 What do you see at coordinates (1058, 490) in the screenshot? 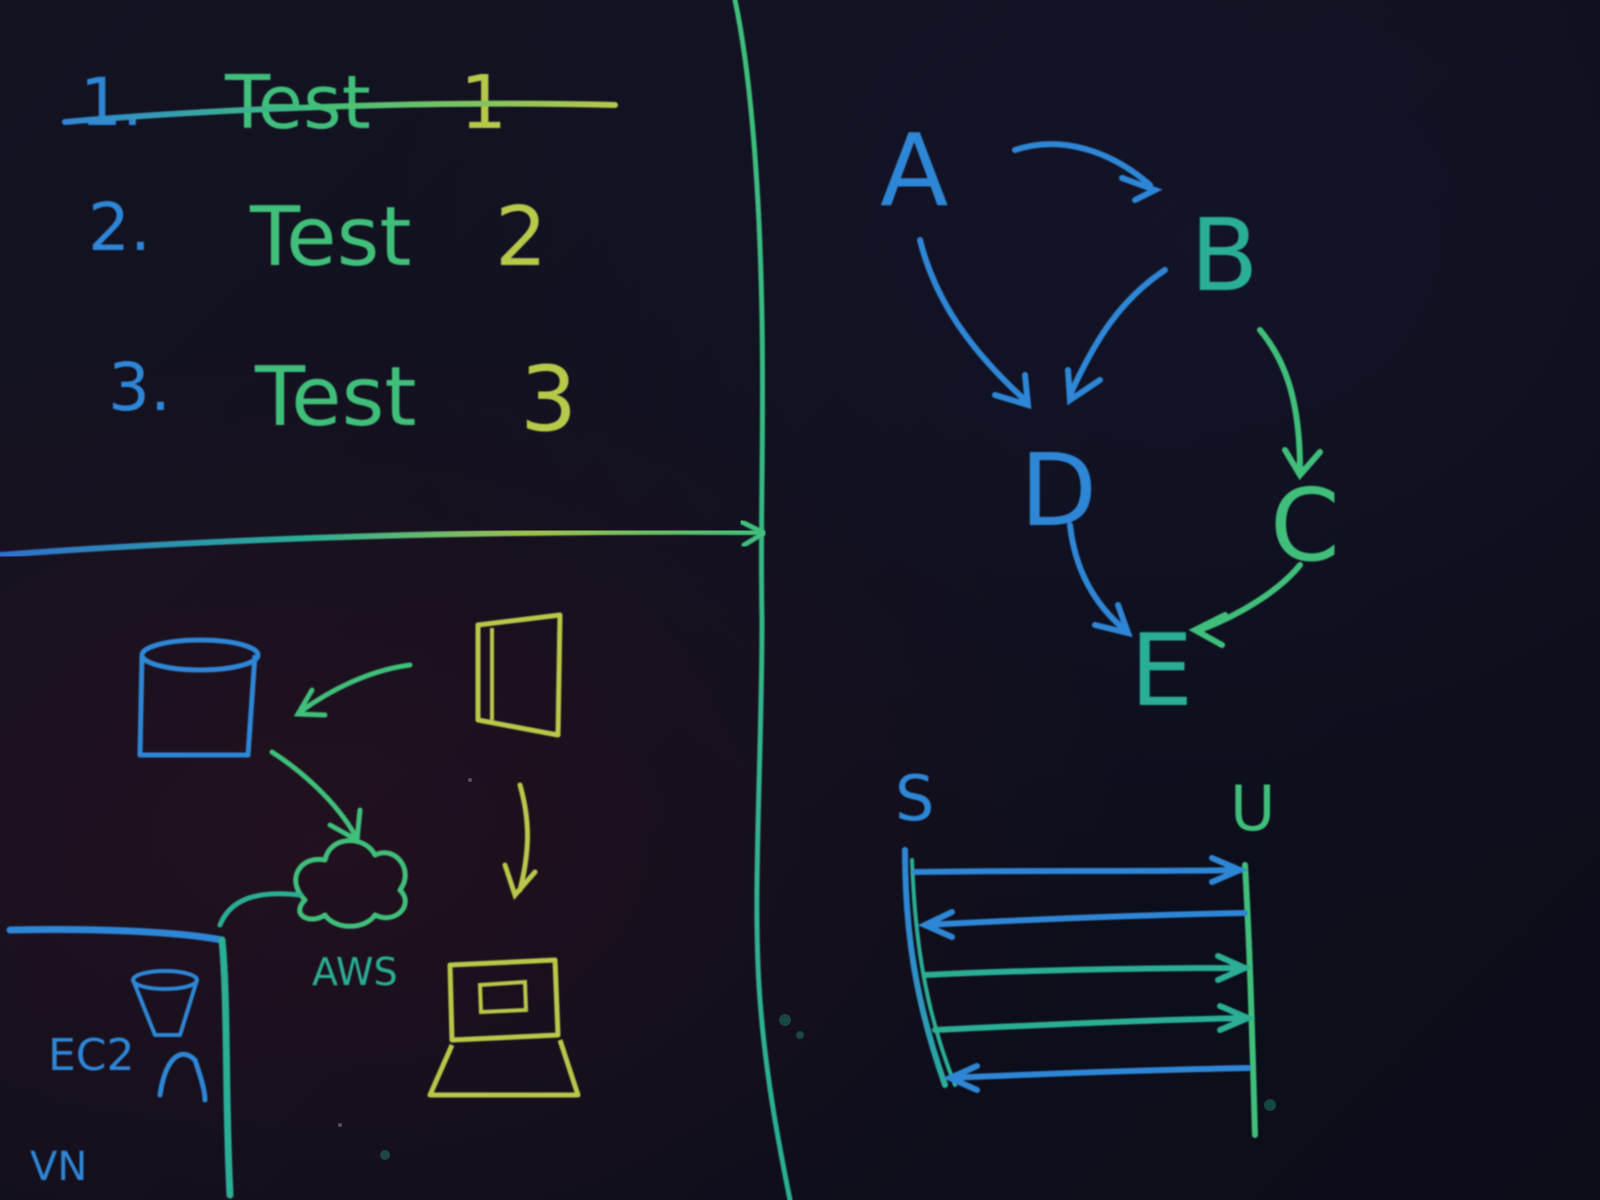
I see `graph-node-d: D` at bounding box center [1058, 490].